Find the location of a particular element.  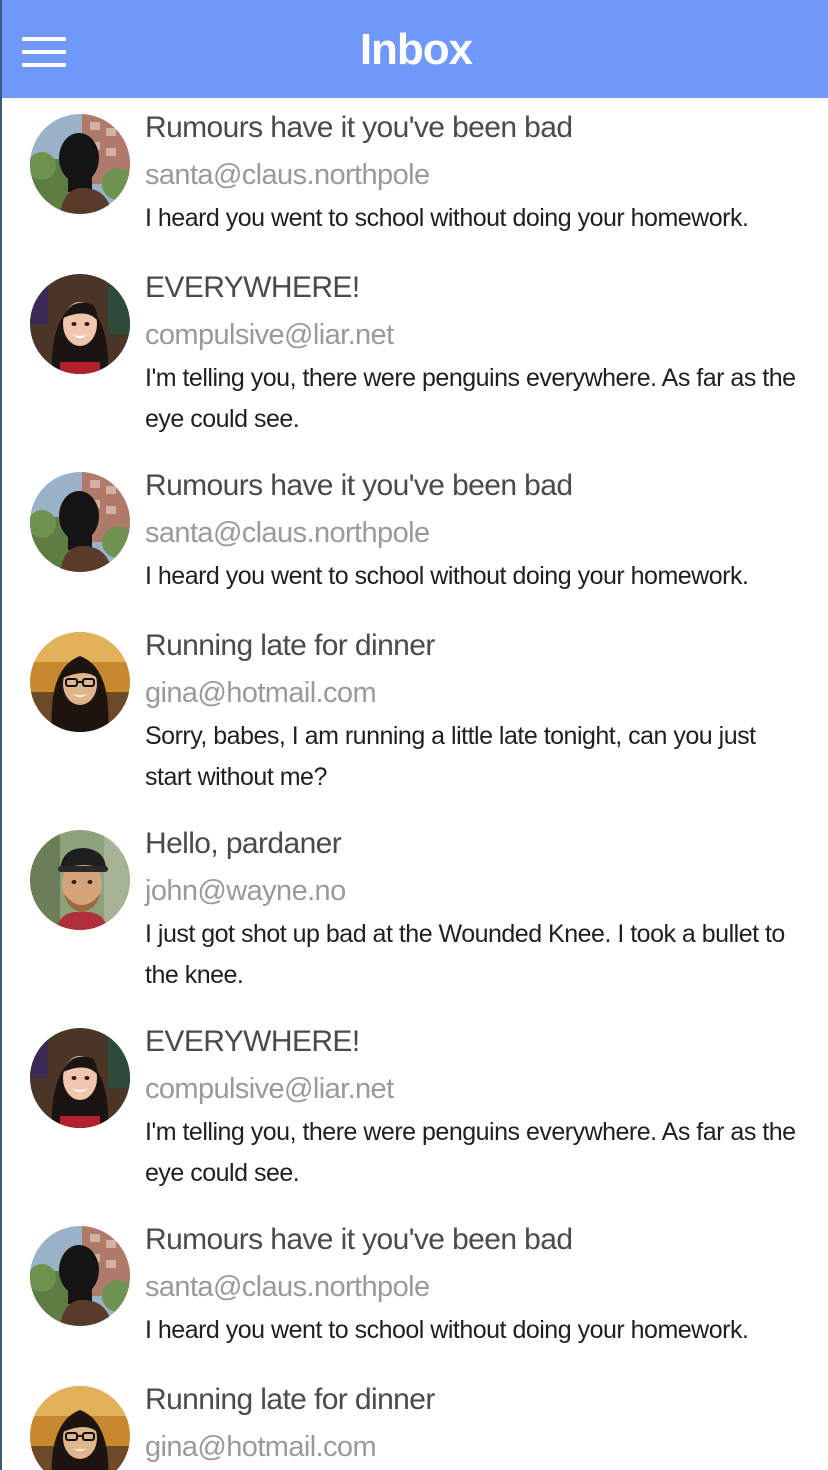

message-item: Running late for dinner gina@hotmail.com is located at coordinates (415, 1420).